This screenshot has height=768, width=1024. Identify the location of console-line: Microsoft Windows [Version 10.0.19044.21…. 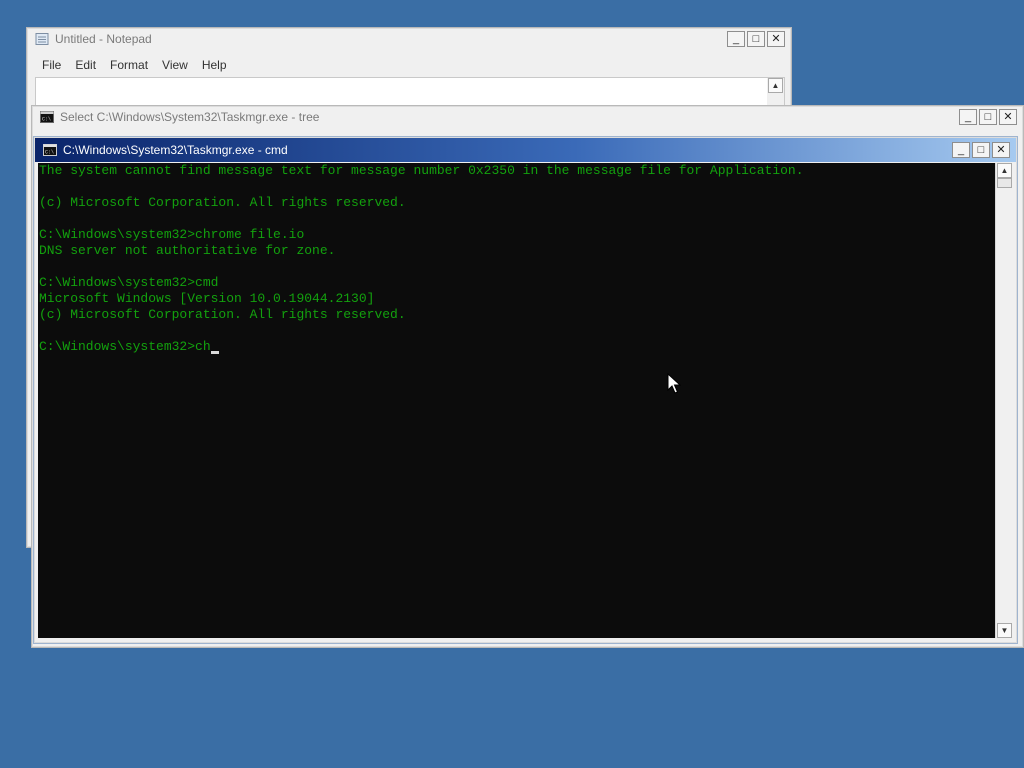
(207, 298).